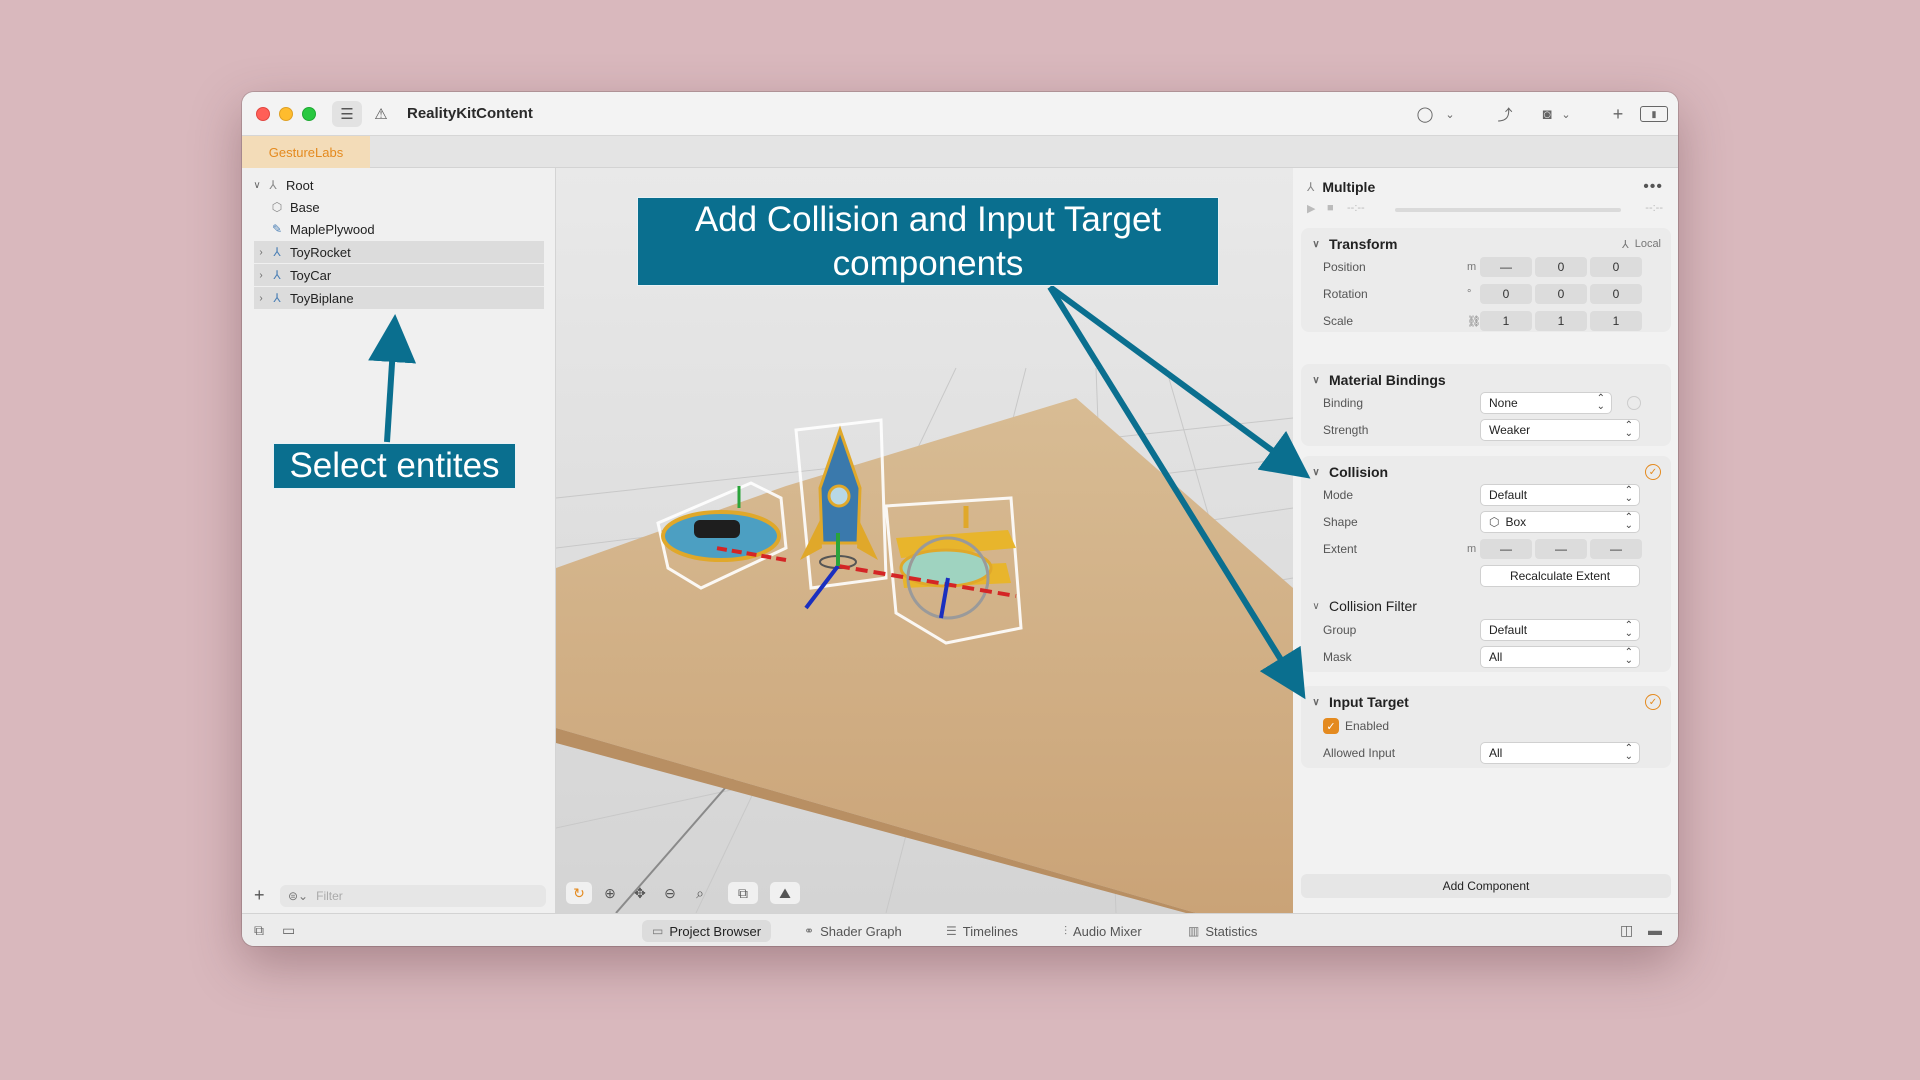  I want to click on tab-timelines: ☰ Timelines, so click(982, 931).